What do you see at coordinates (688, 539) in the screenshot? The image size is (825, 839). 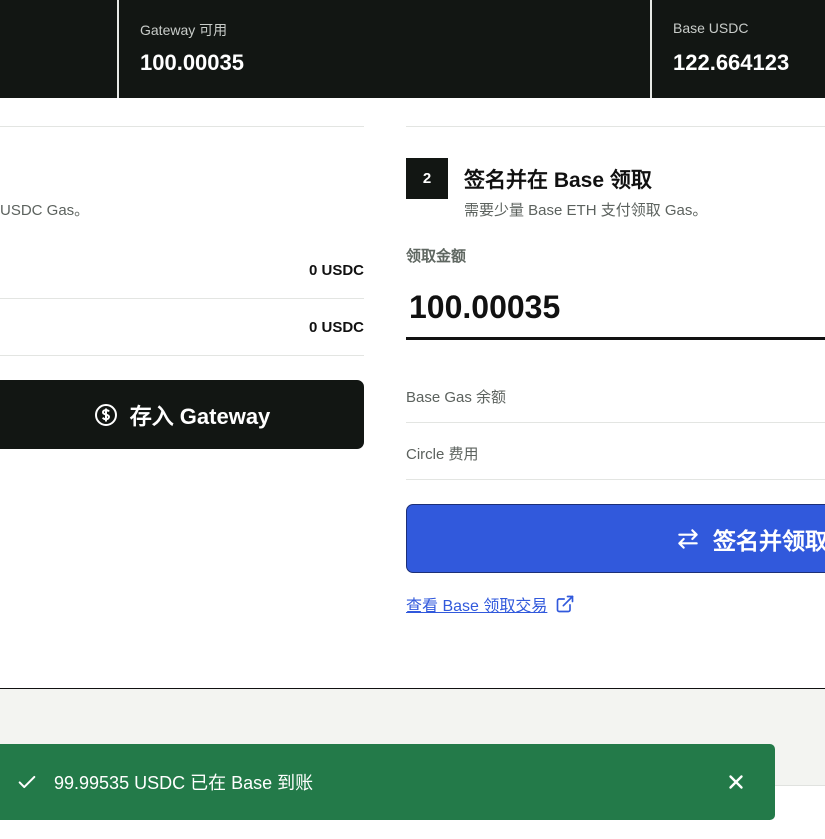 I see `swap-arrows-icon` at bounding box center [688, 539].